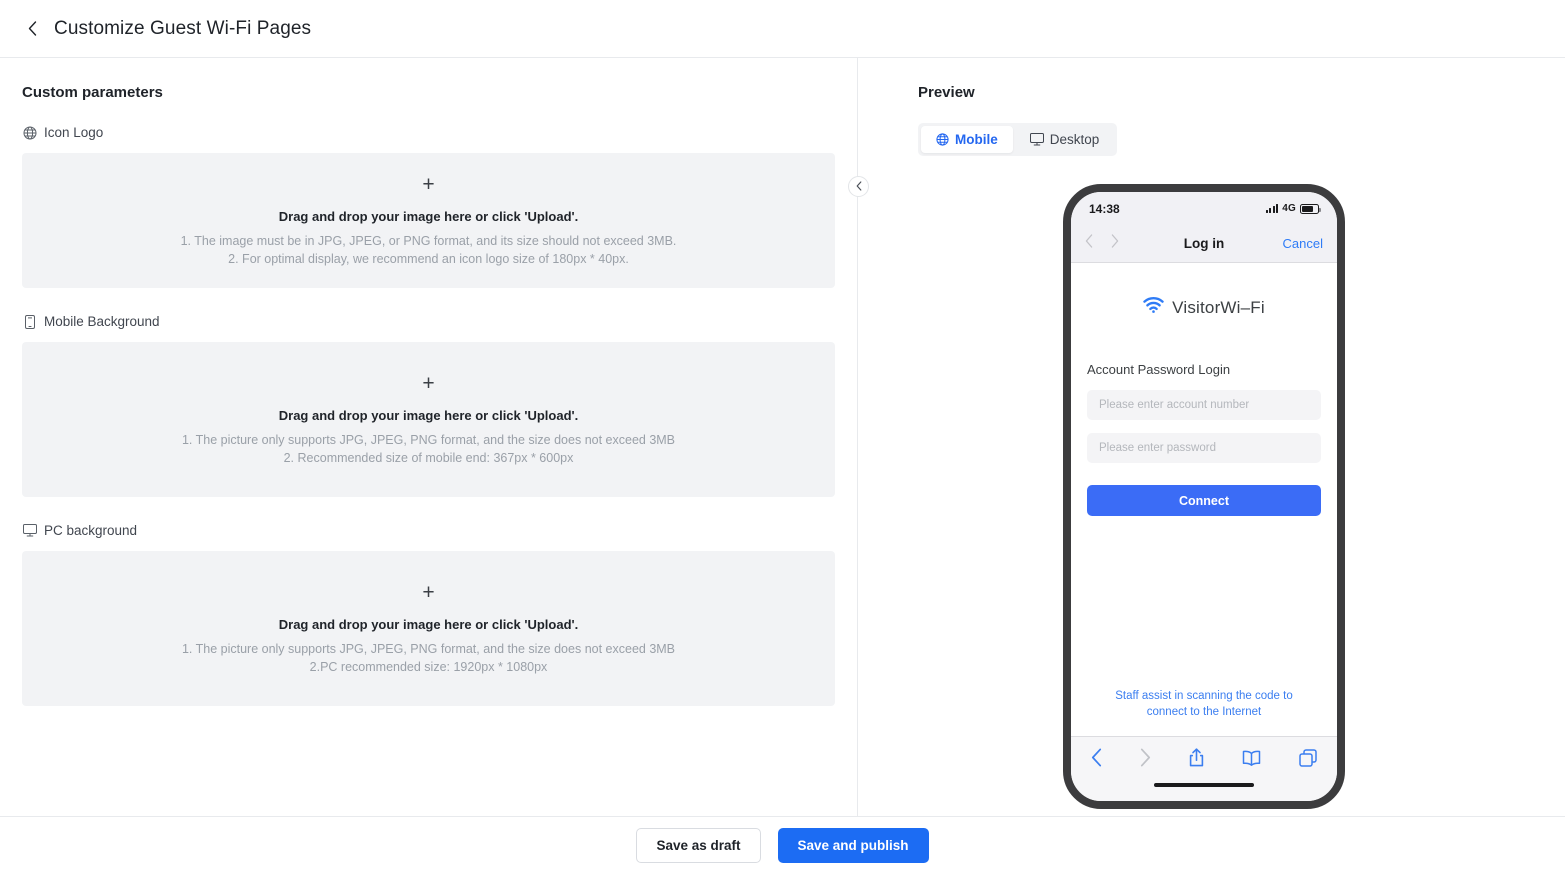 The height and width of the screenshot is (874, 1565). I want to click on tab-mobile-label: Mobile, so click(976, 139).